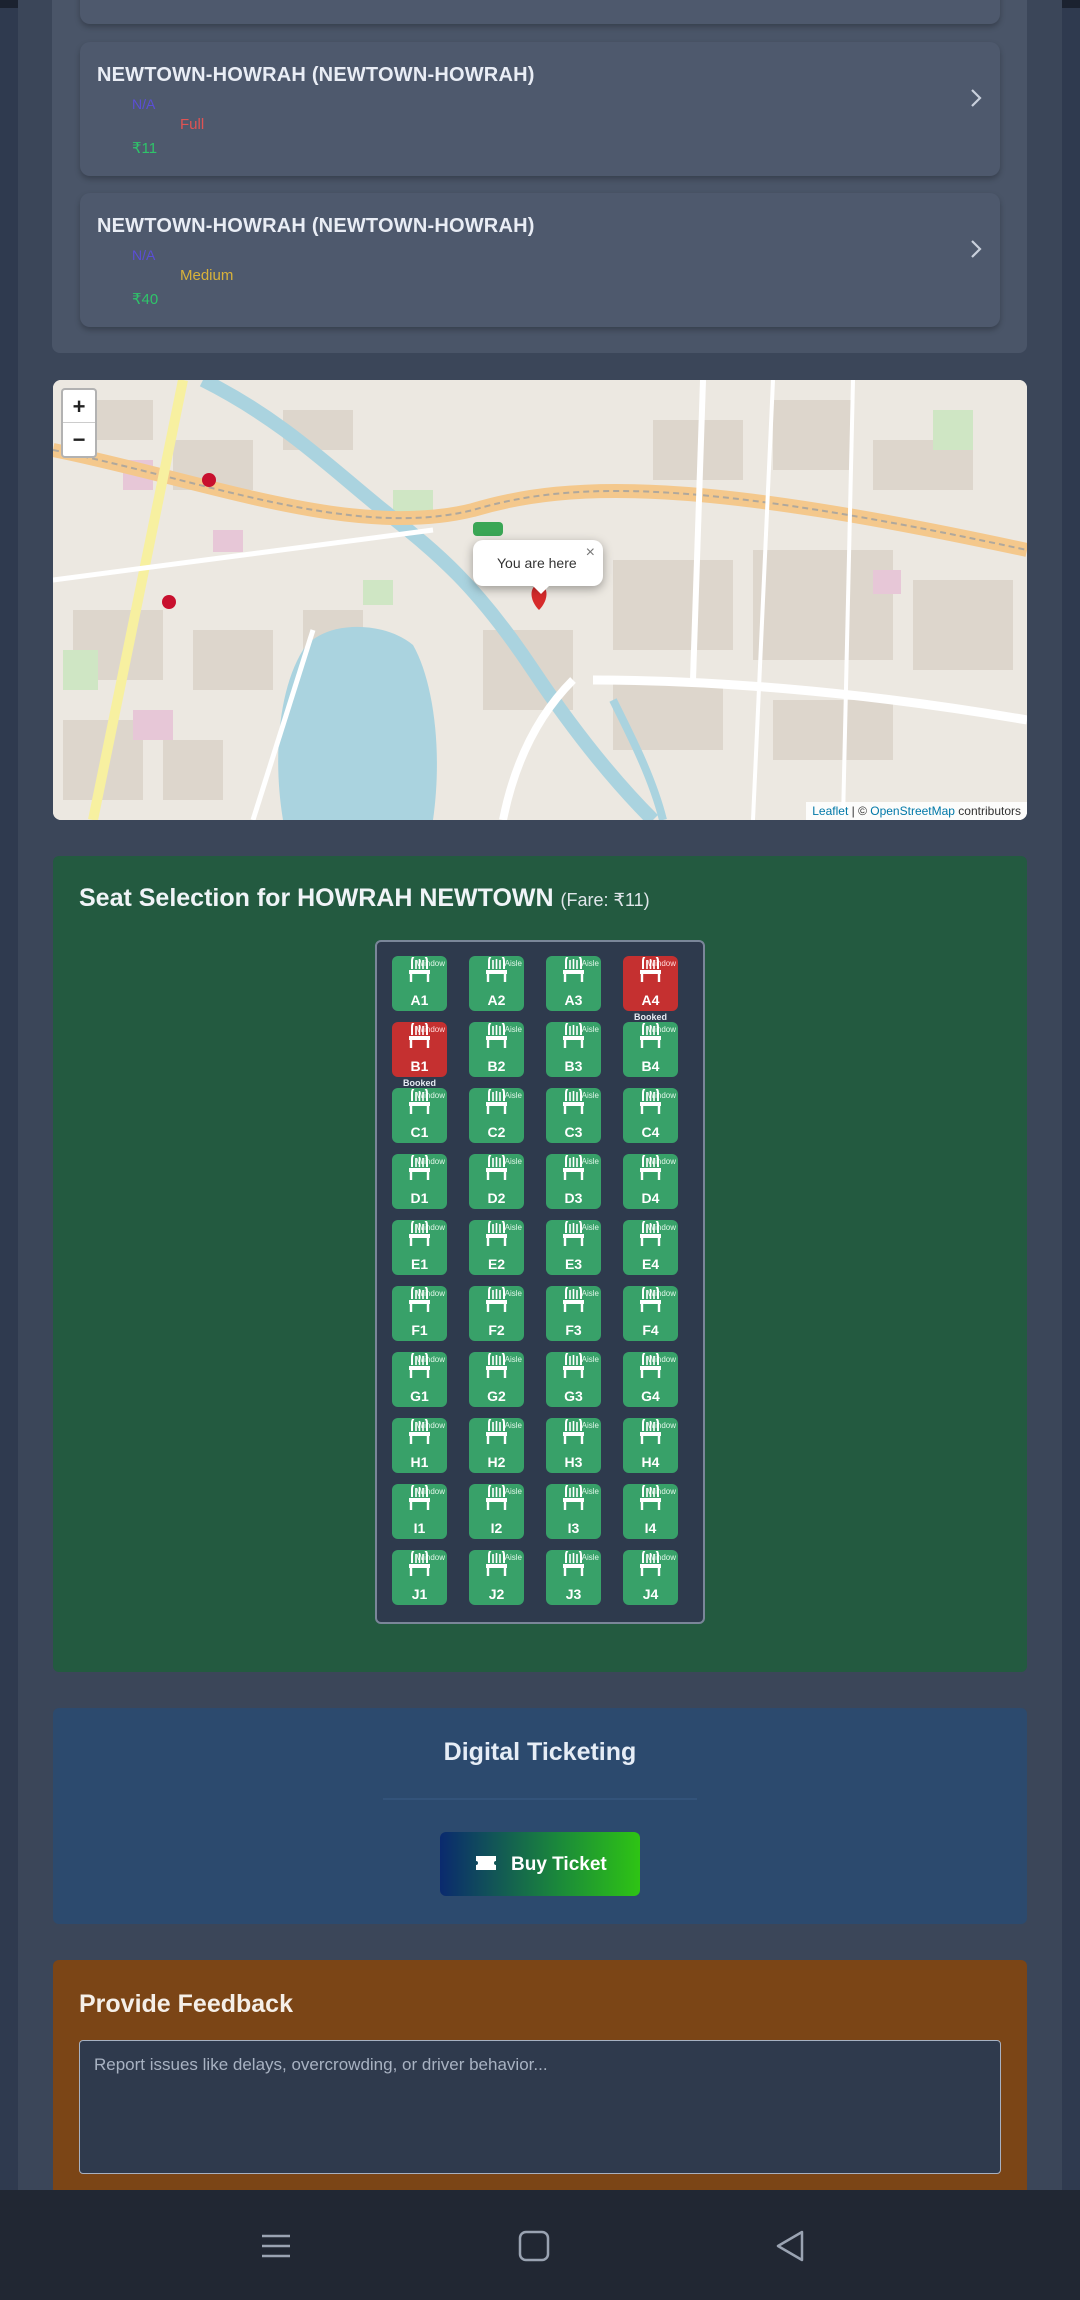 This screenshot has width=1080, height=2300. I want to click on popup-close-button: ×, so click(590, 553).